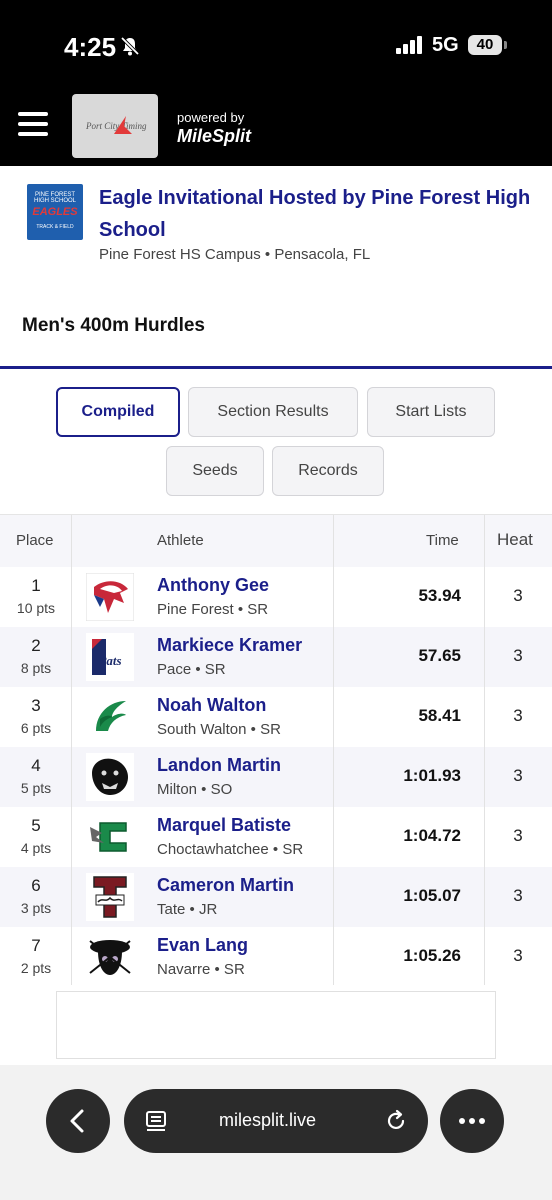 The image size is (552, 1200). I want to click on site-header: Port City Timing powered by MileSplit, so click(276, 128).